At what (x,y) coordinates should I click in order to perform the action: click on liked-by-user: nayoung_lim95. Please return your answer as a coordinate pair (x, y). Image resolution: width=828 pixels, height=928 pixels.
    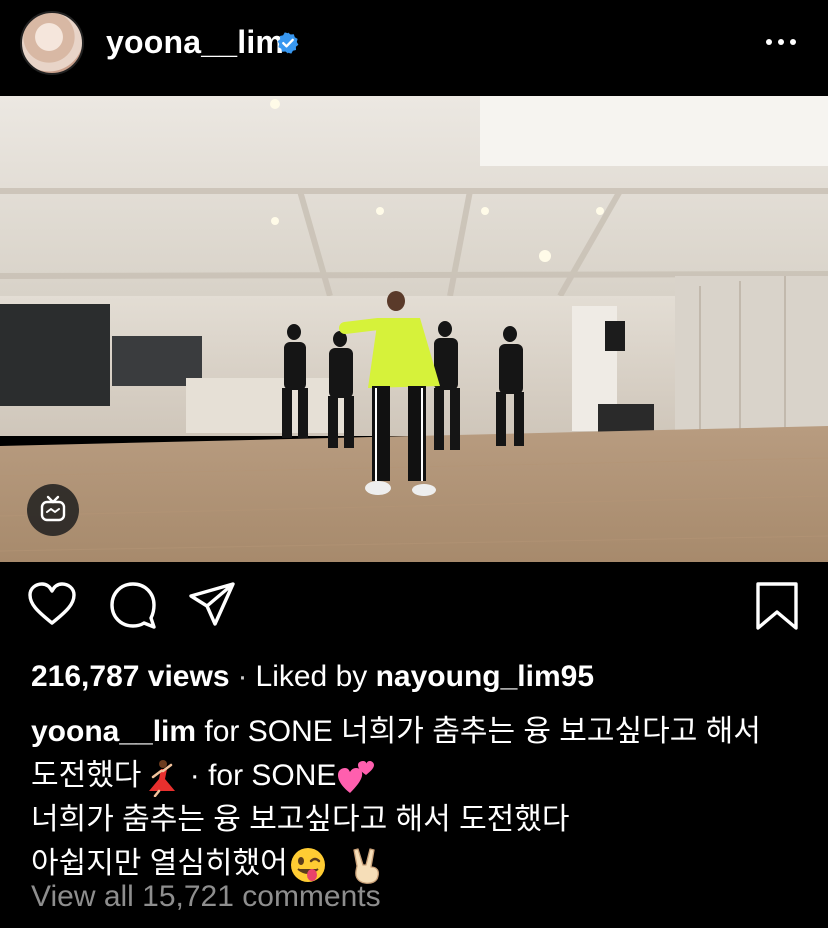
    Looking at the image, I should click on (485, 676).